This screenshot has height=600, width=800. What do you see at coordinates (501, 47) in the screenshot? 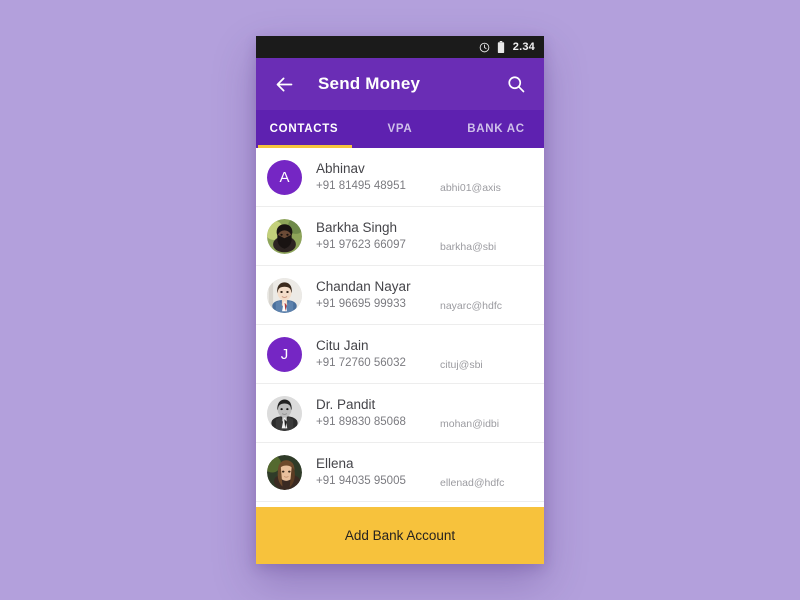
I see `battery-icon` at bounding box center [501, 47].